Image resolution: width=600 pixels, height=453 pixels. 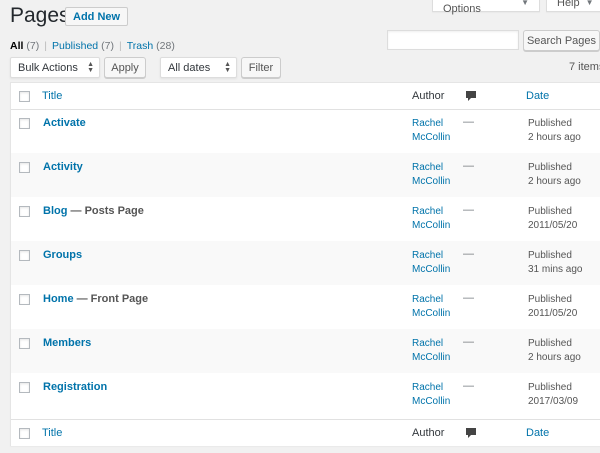 I want to click on dates-value: All dates, so click(x=189, y=67).